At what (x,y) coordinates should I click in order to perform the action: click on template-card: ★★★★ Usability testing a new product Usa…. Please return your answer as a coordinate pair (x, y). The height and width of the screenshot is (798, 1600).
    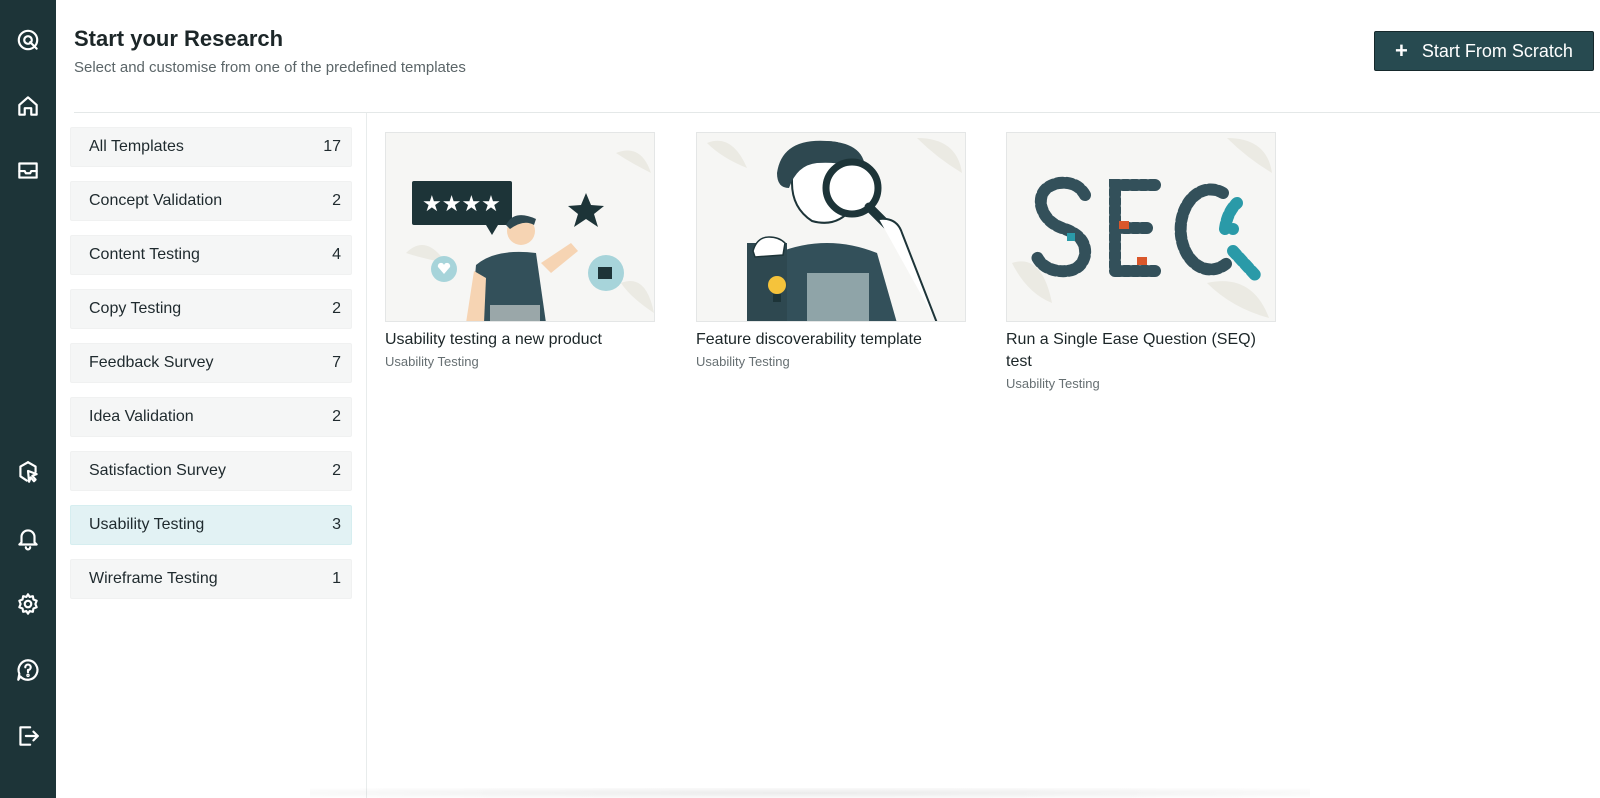
    Looking at the image, I should click on (520, 250).